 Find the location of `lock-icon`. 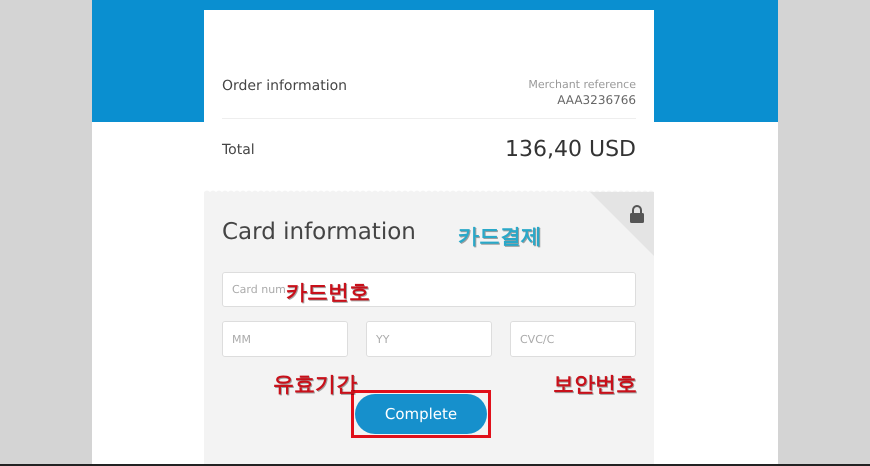

lock-icon is located at coordinates (637, 214).